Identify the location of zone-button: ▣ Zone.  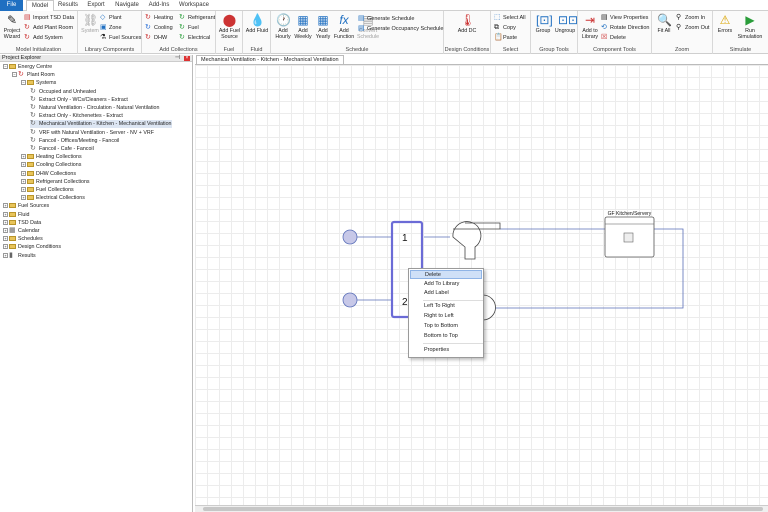
(111, 27).